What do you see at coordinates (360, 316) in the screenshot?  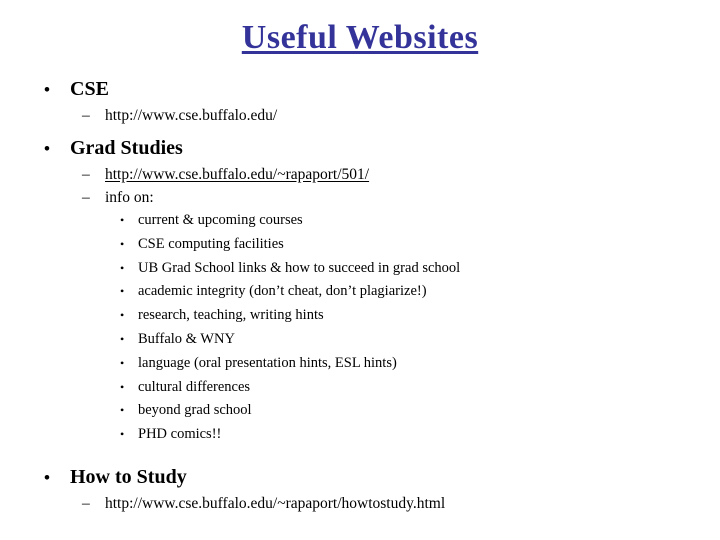 I see `list-item: • research, teaching, writing hints` at bounding box center [360, 316].